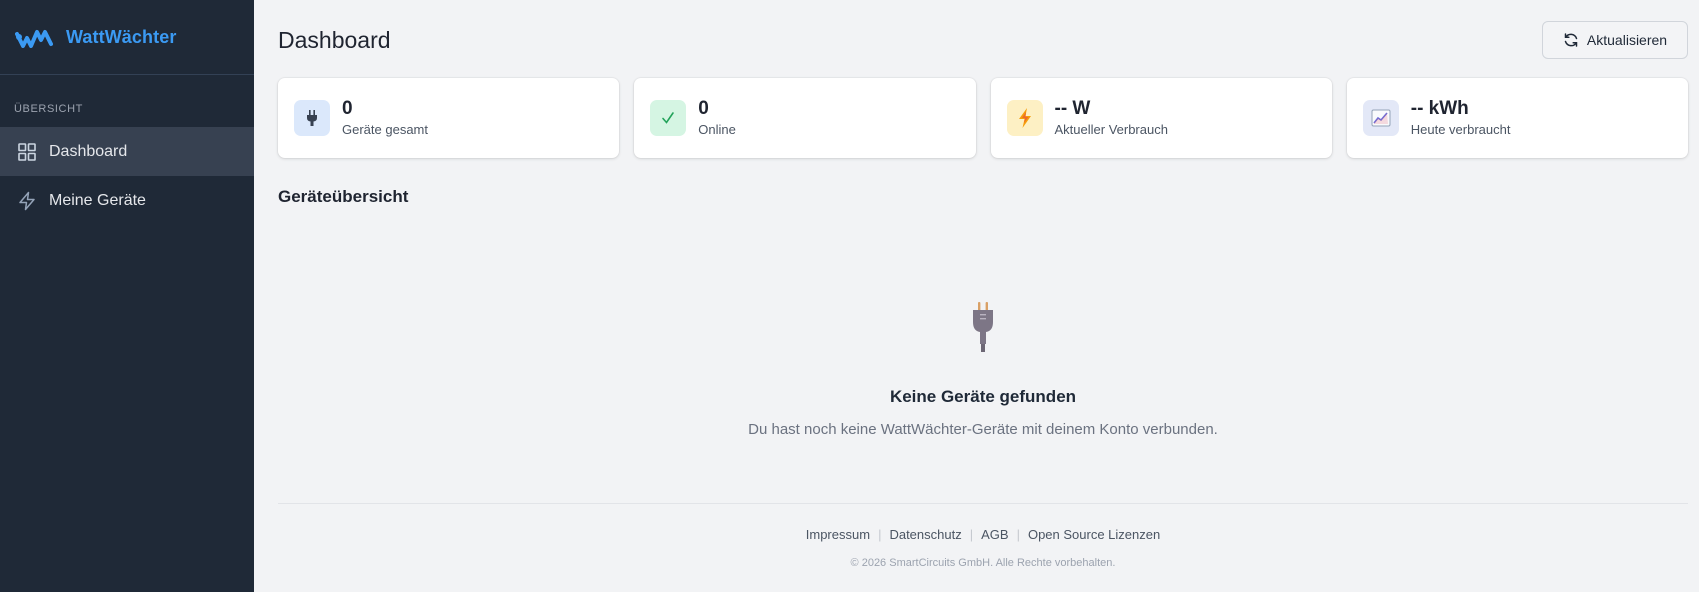 Image resolution: width=1699 pixels, height=592 pixels. What do you see at coordinates (334, 39) in the screenshot?
I see `page-title: Dashboard` at bounding box center [334, 39].